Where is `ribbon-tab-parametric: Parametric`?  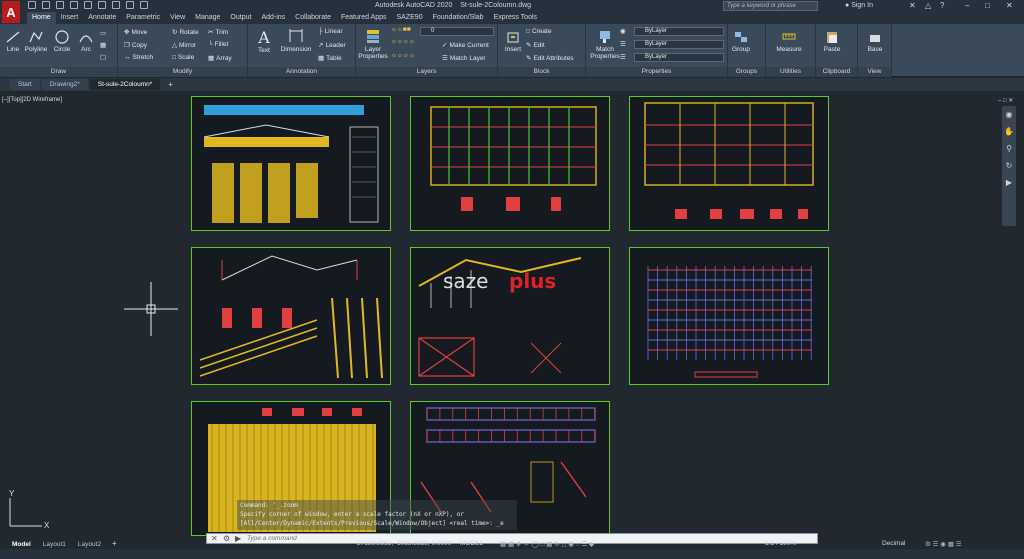
ribbon-tab-parametric: Parametric is located at coordinates (143, 18).